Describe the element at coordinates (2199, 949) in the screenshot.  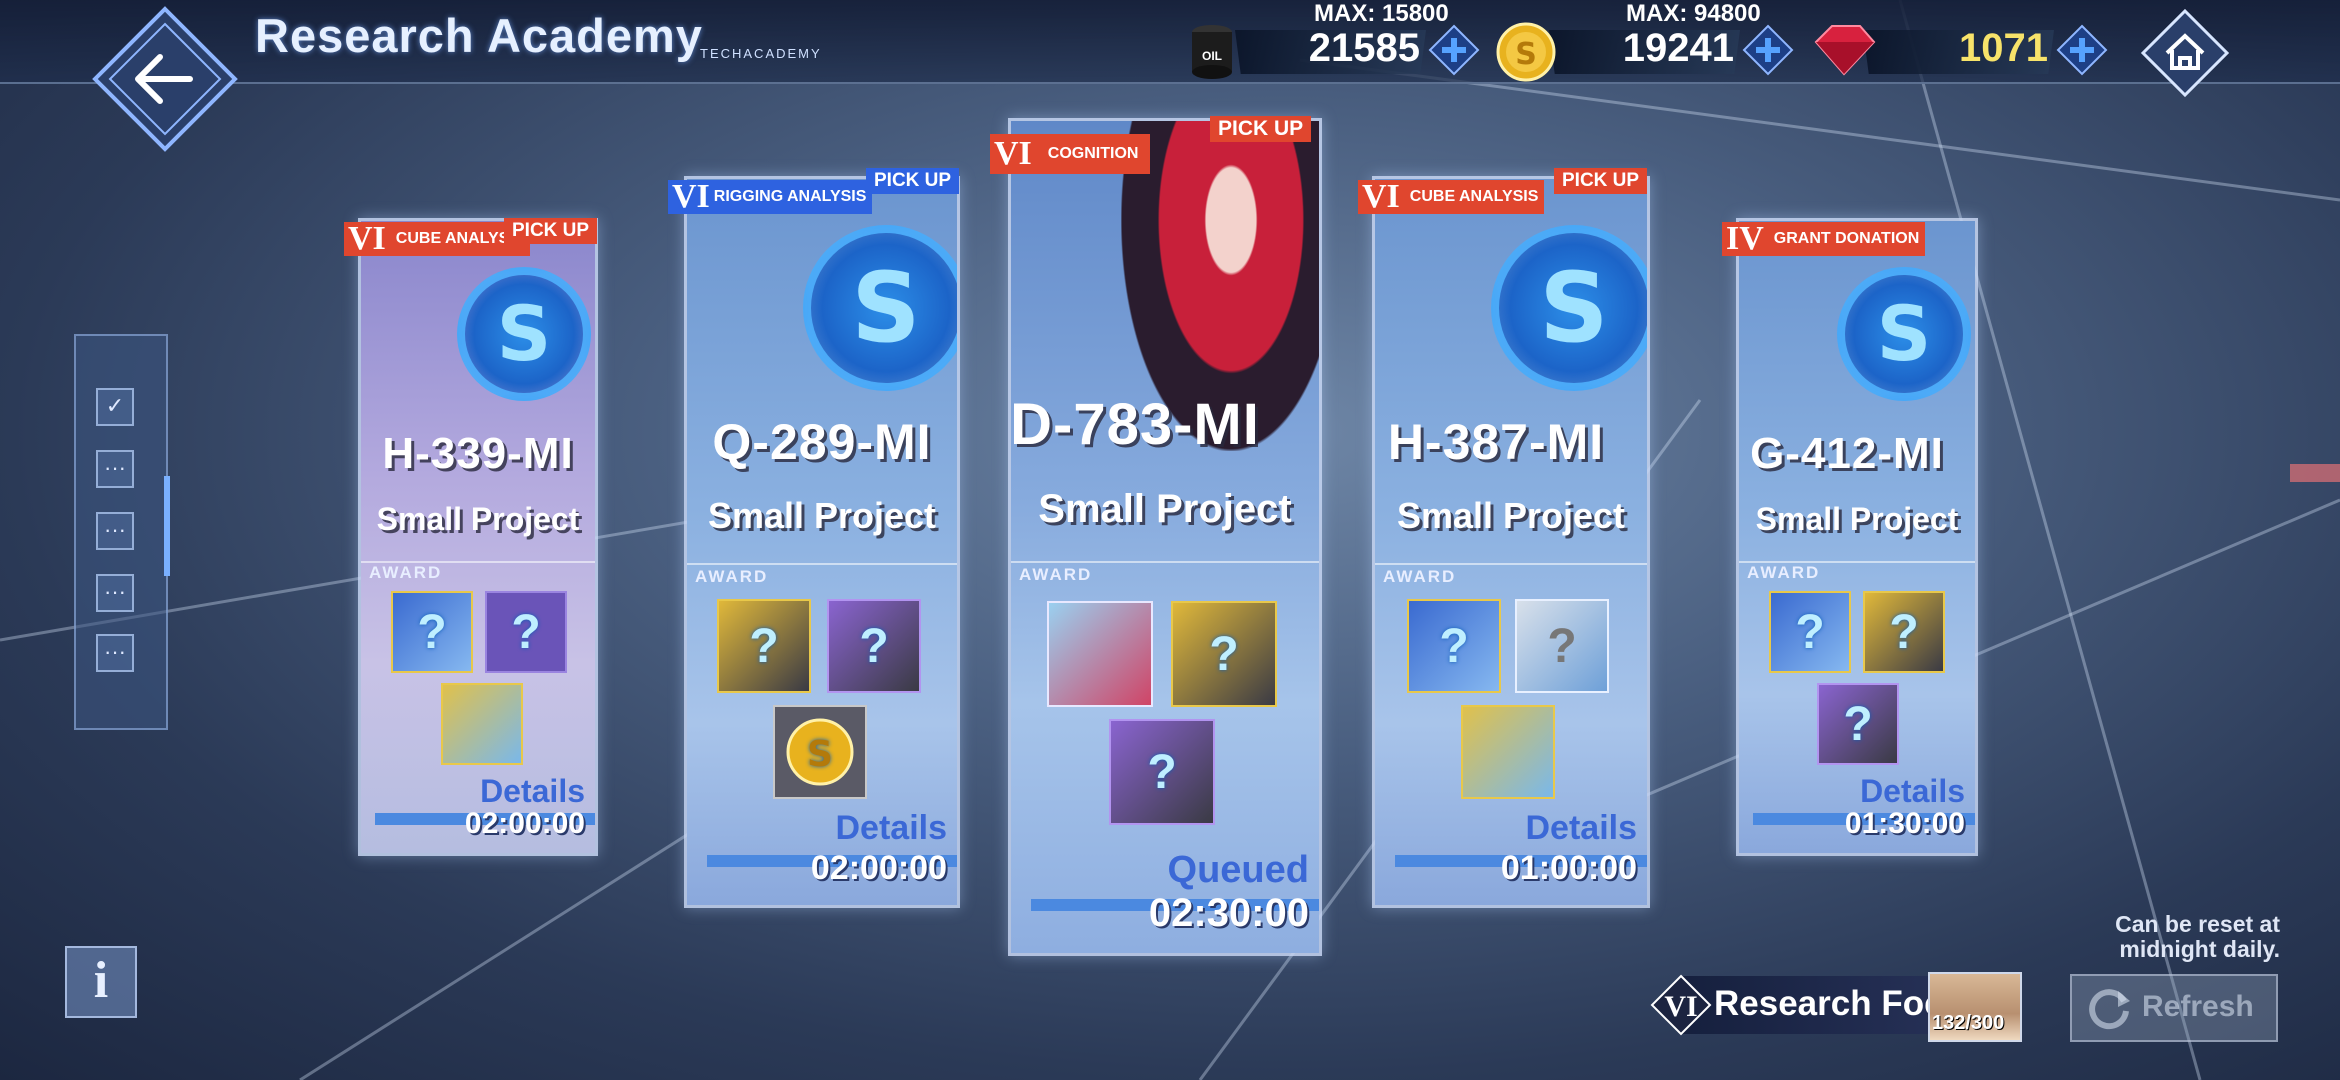
I see `reset-note-line-2: midnight daily.` at that location.